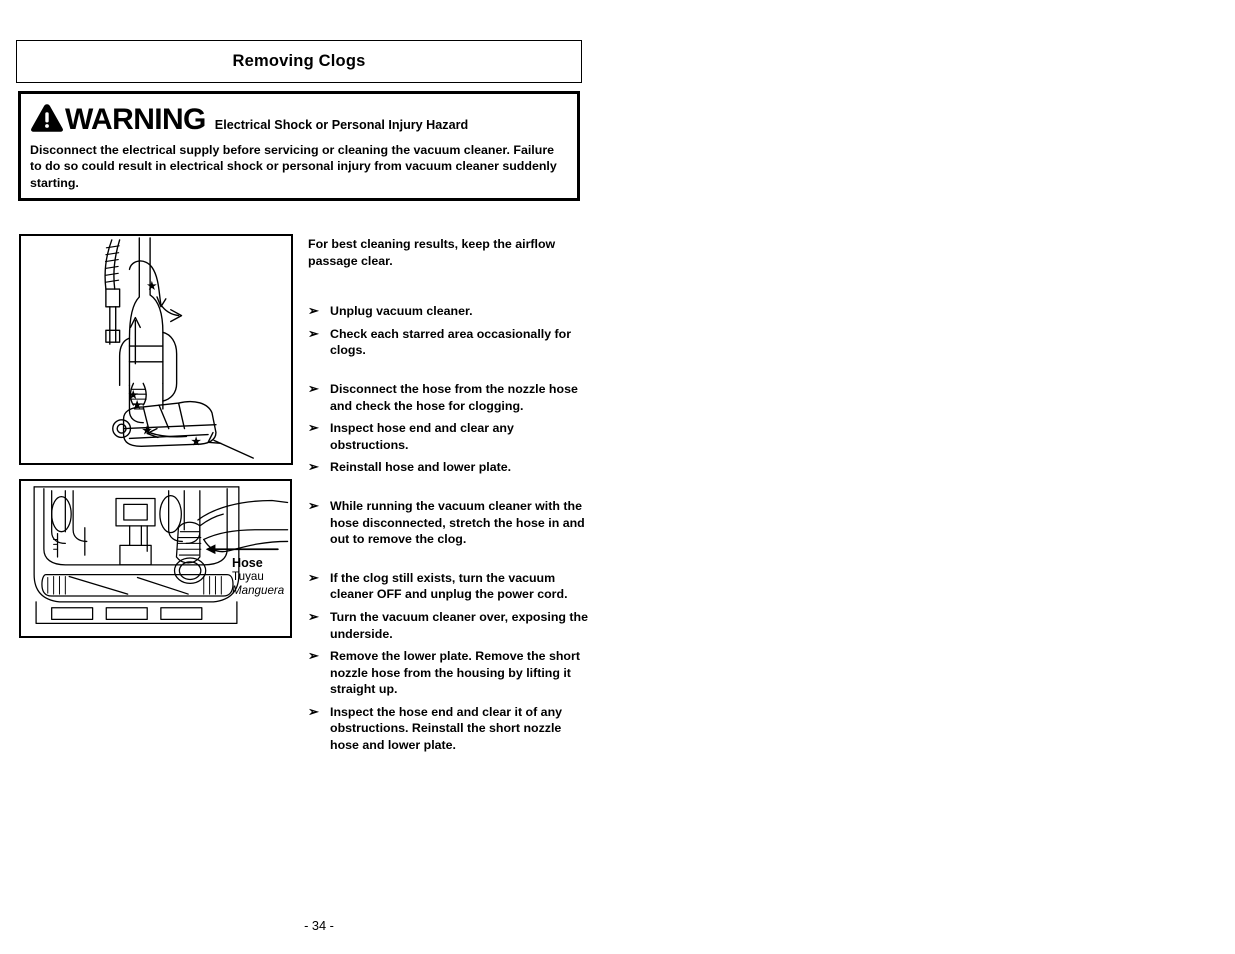 This screenshot has height=954, width=1235. I want to click on page-number-left: - 34 -, so click(319, 925).